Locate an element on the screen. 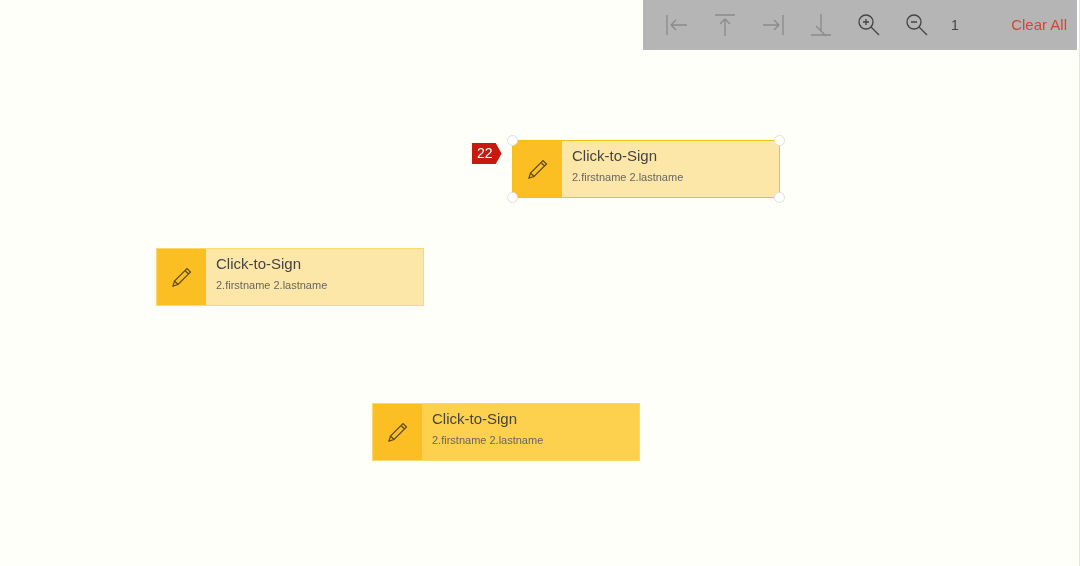 This screenshot has height=566, width=1080. page-number: 1 is located at coordinates (955, 25).